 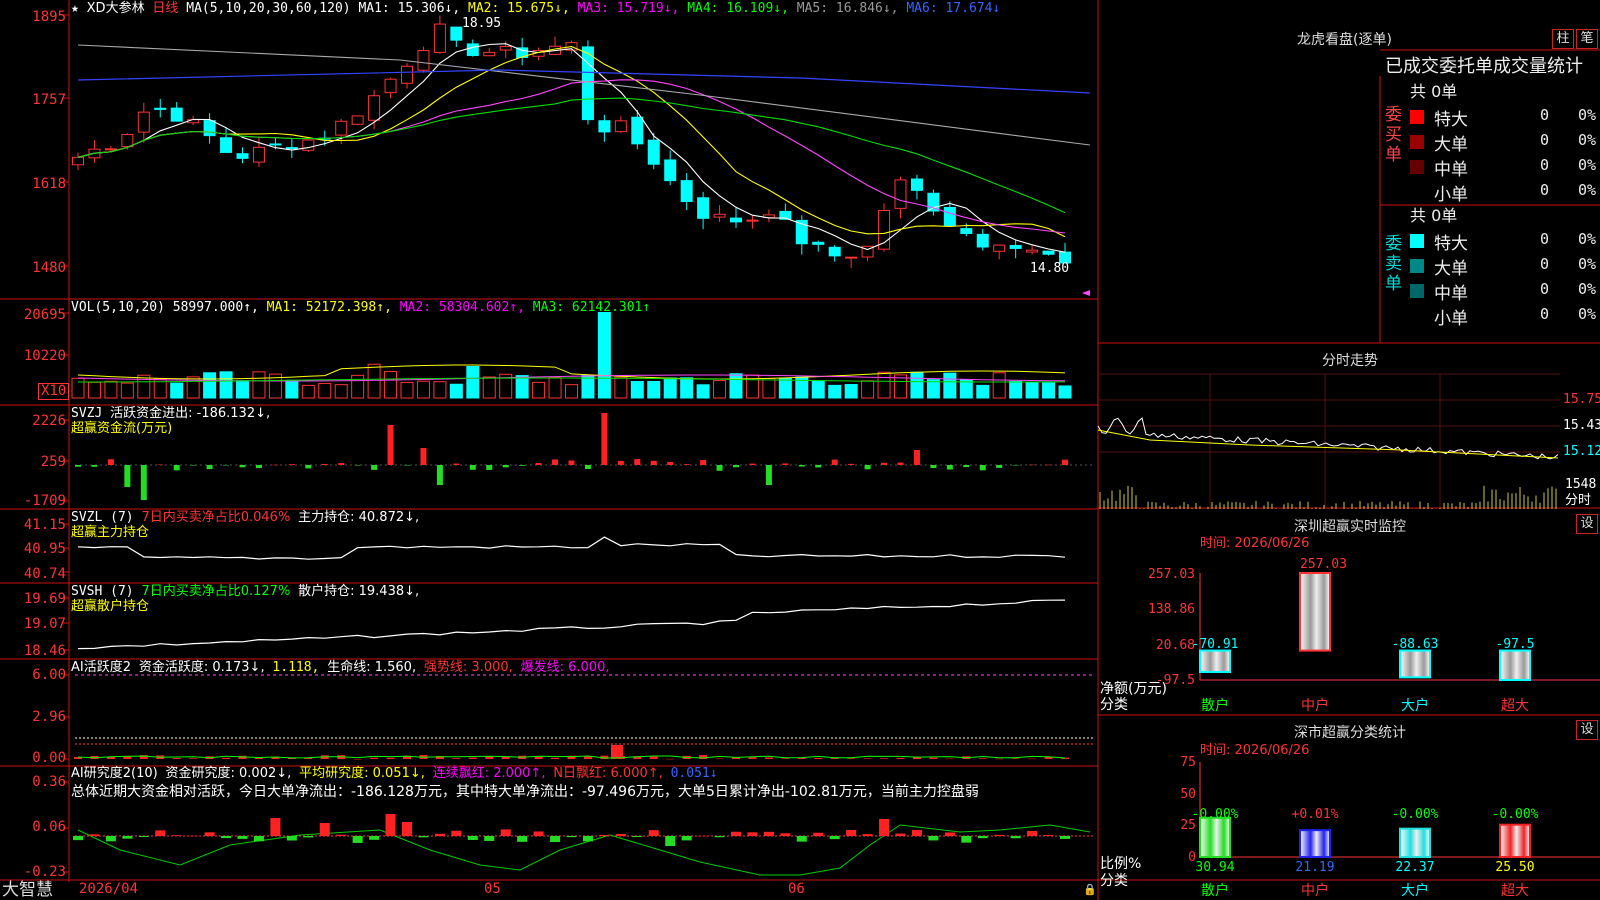 I want to click on ai-research-y-tick: 0.36, so click(x=49, y=782).